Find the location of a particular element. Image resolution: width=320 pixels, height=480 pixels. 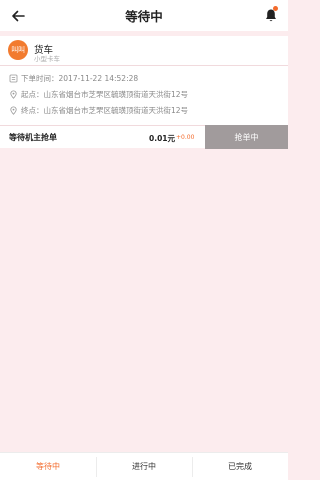

order-price: 0.01元 is located at coordinates (162, 138).